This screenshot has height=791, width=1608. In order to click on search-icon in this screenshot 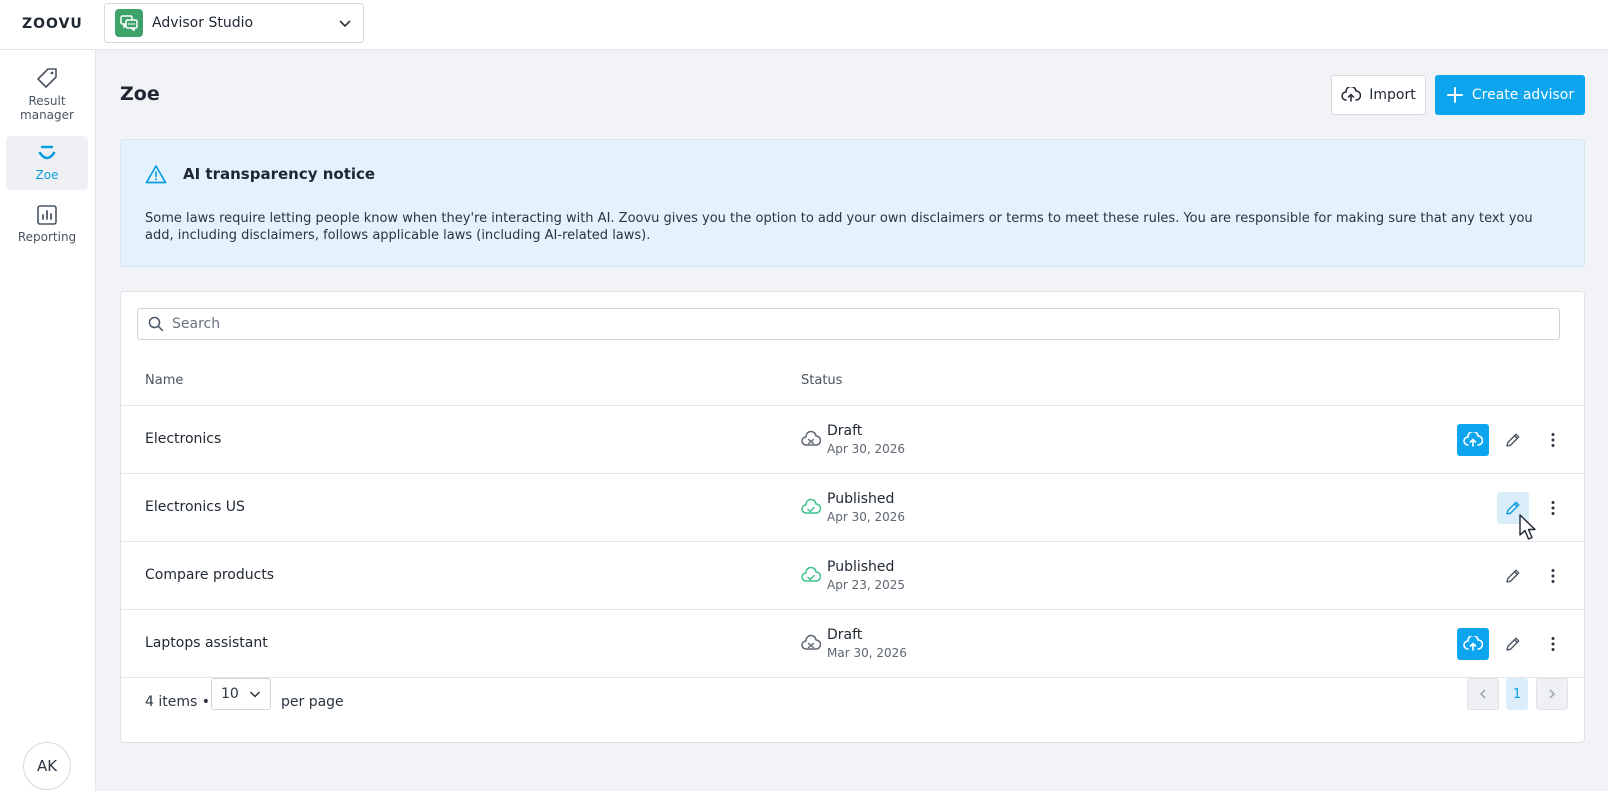, I will do `click(156, 324)`.